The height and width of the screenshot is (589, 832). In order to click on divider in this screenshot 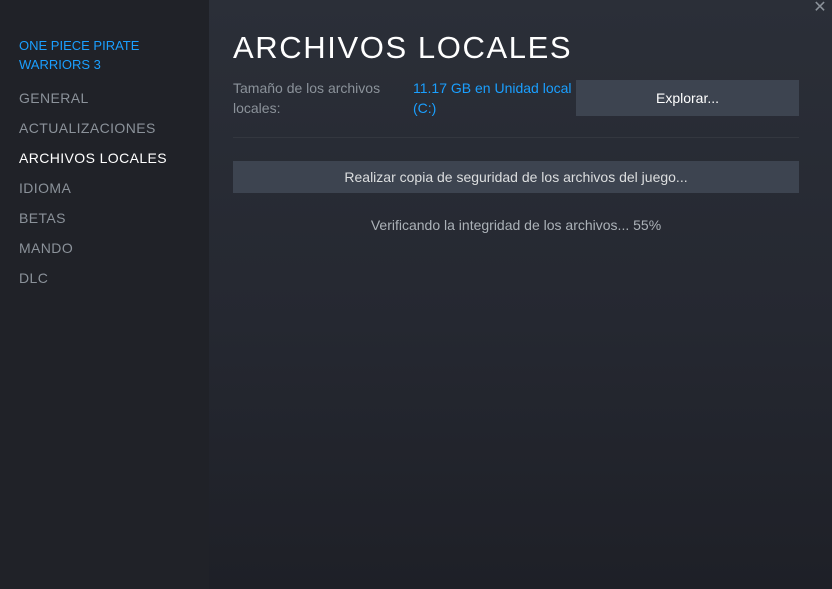, I will do `click(516, 137)`.